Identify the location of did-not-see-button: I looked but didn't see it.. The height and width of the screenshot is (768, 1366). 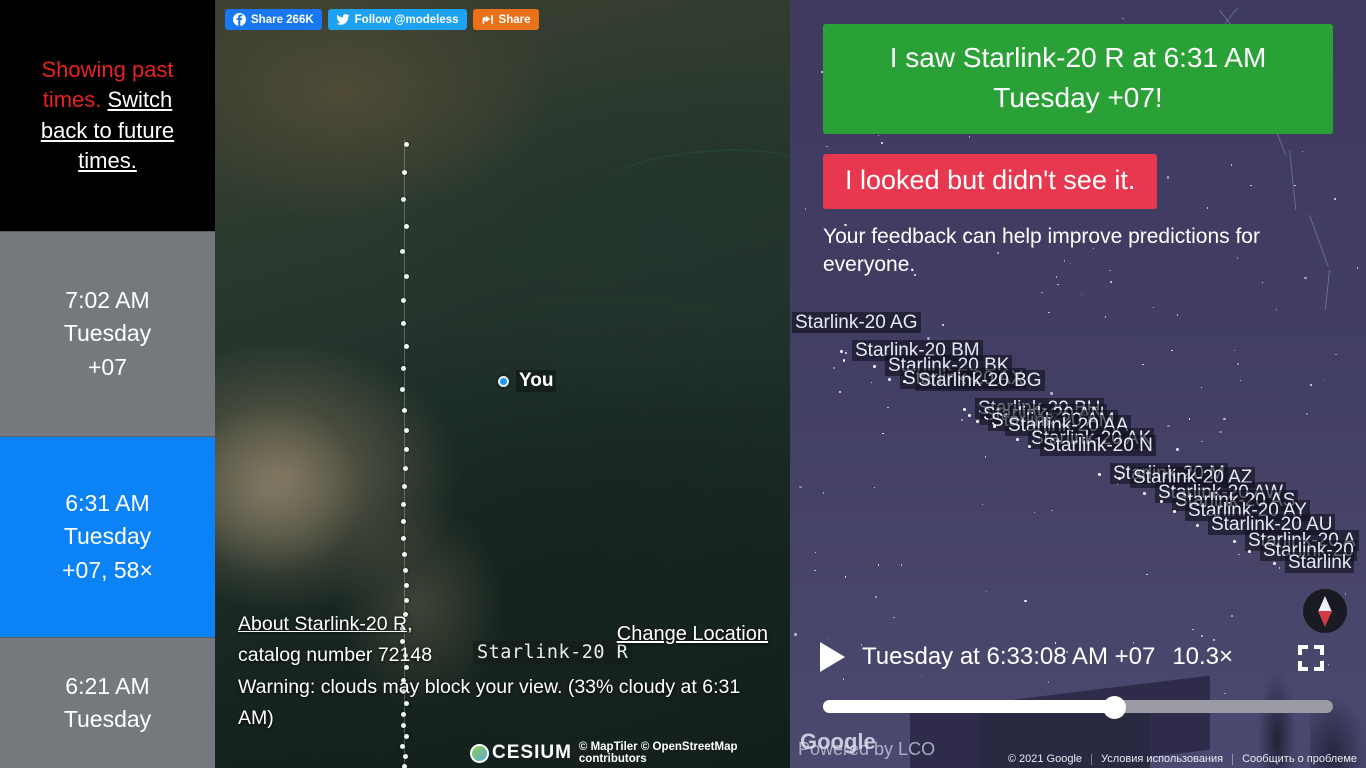
(990, 181).